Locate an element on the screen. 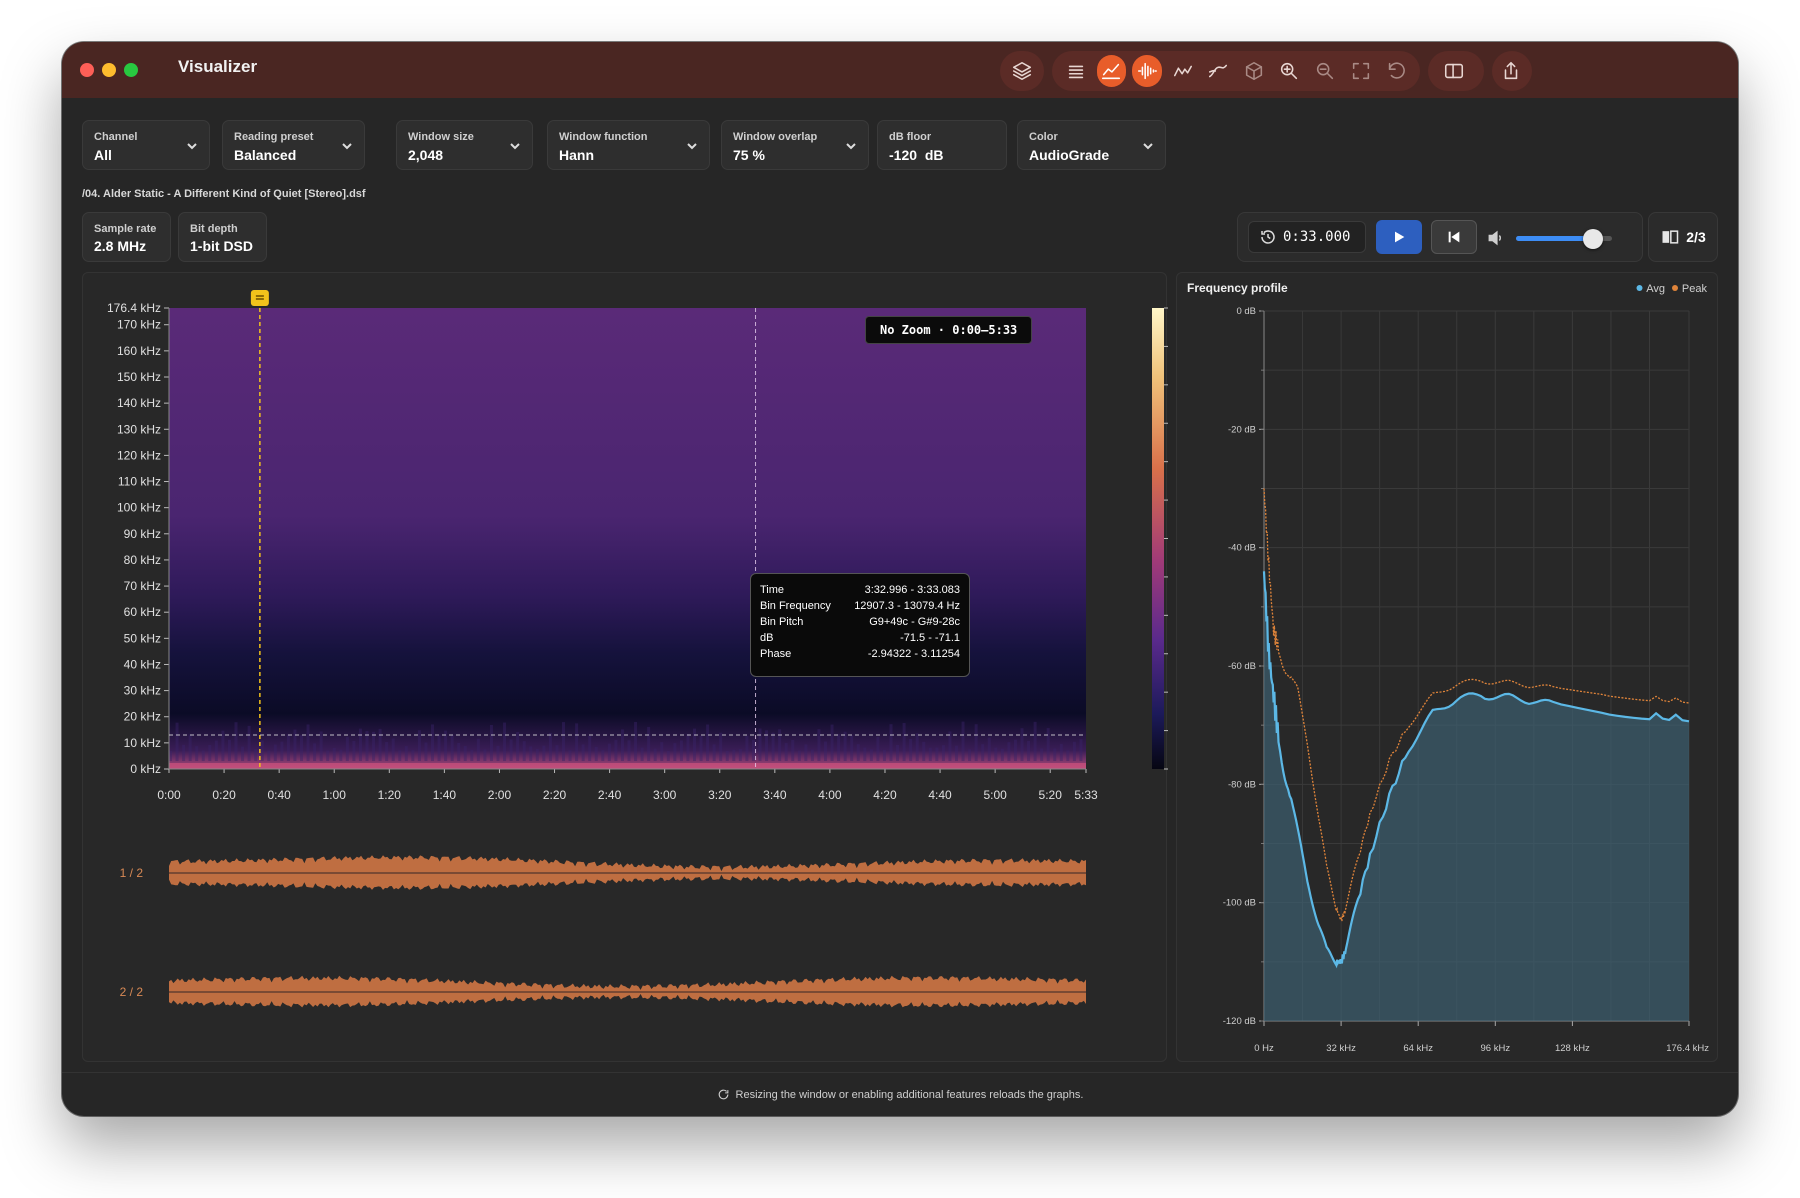 Image resolution: width=1800 pixels, height=1198 pixels. color-label: Color is located at coordinates (1043, 137).